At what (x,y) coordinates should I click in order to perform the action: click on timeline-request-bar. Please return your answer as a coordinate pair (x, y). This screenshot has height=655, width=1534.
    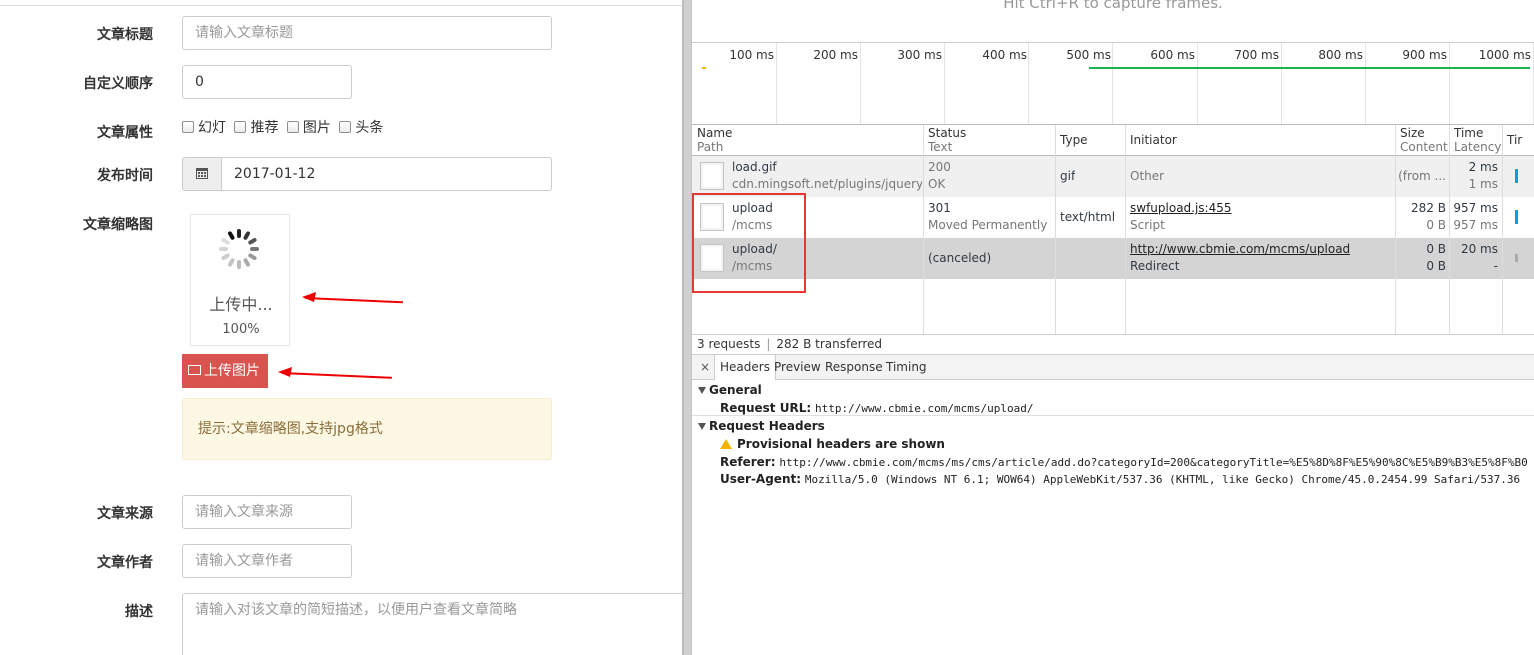
    Looking at the image, I should click on (704, 68).